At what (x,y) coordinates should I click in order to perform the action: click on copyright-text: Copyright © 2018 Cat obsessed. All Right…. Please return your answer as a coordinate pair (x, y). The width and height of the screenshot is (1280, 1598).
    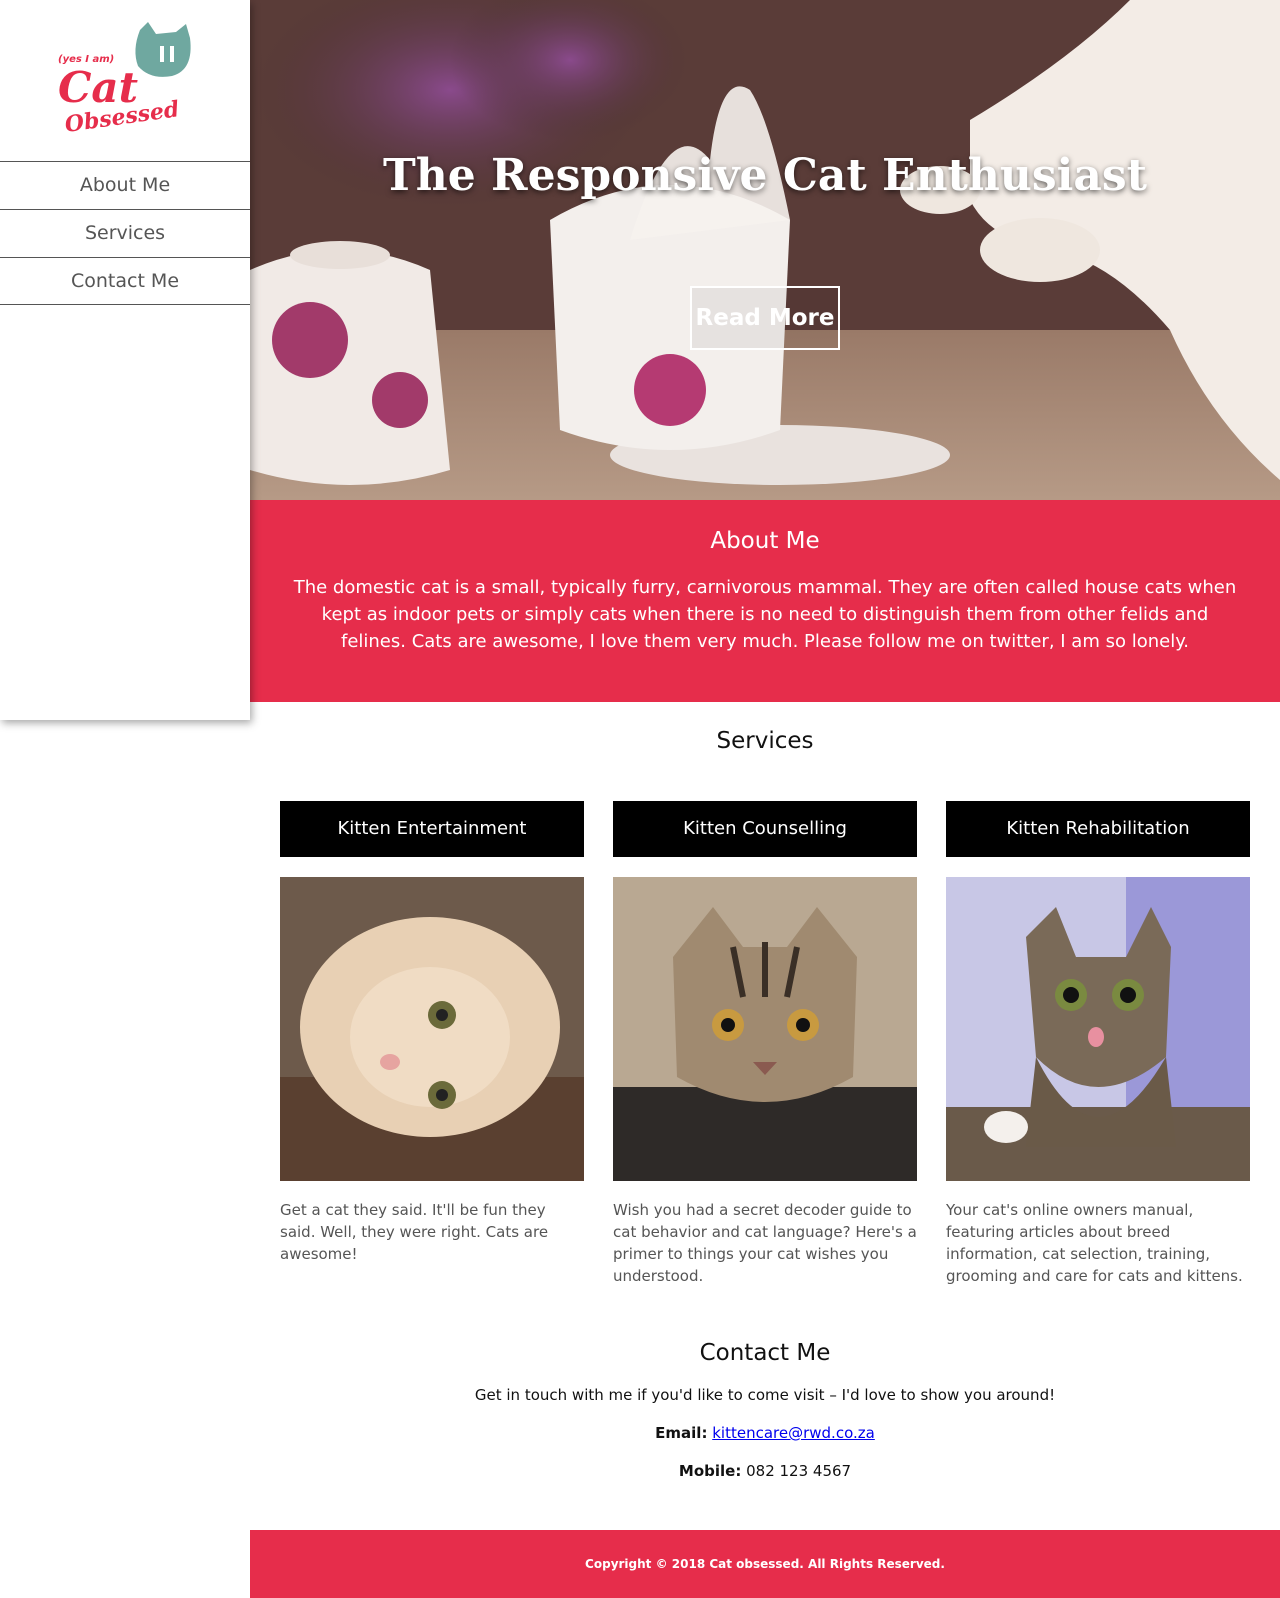
    Looking at the image, I should click on (765, 1564).